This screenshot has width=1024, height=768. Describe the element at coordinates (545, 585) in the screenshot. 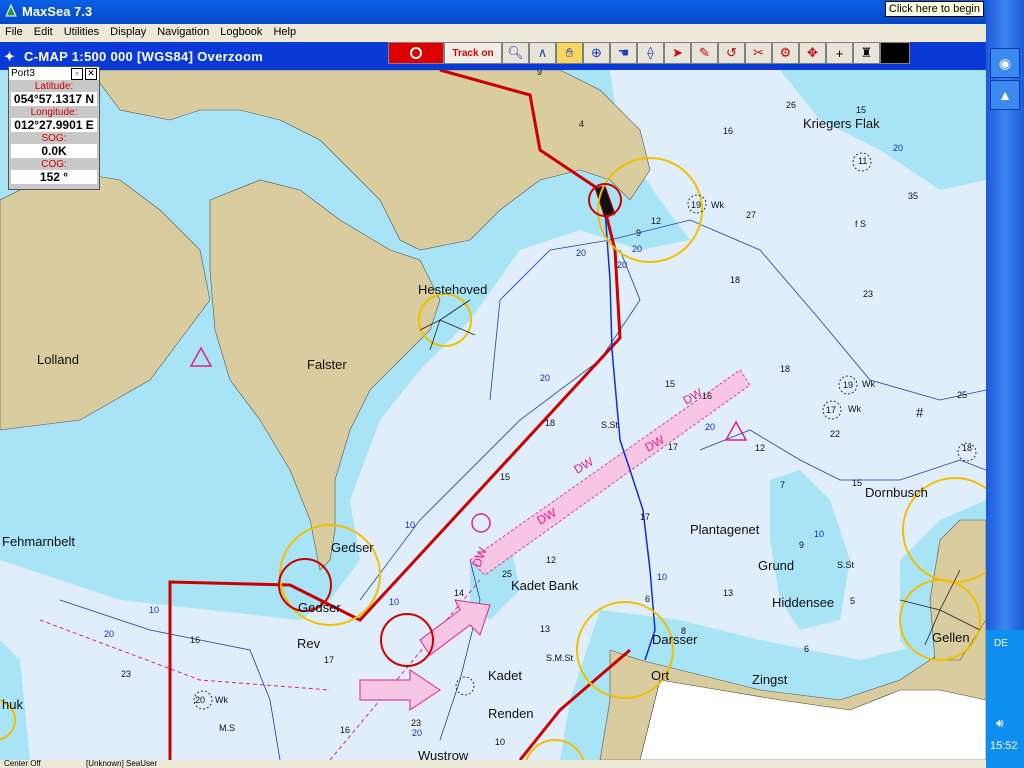

I see `label-kadet-bank: Kadet Bank` at that location.